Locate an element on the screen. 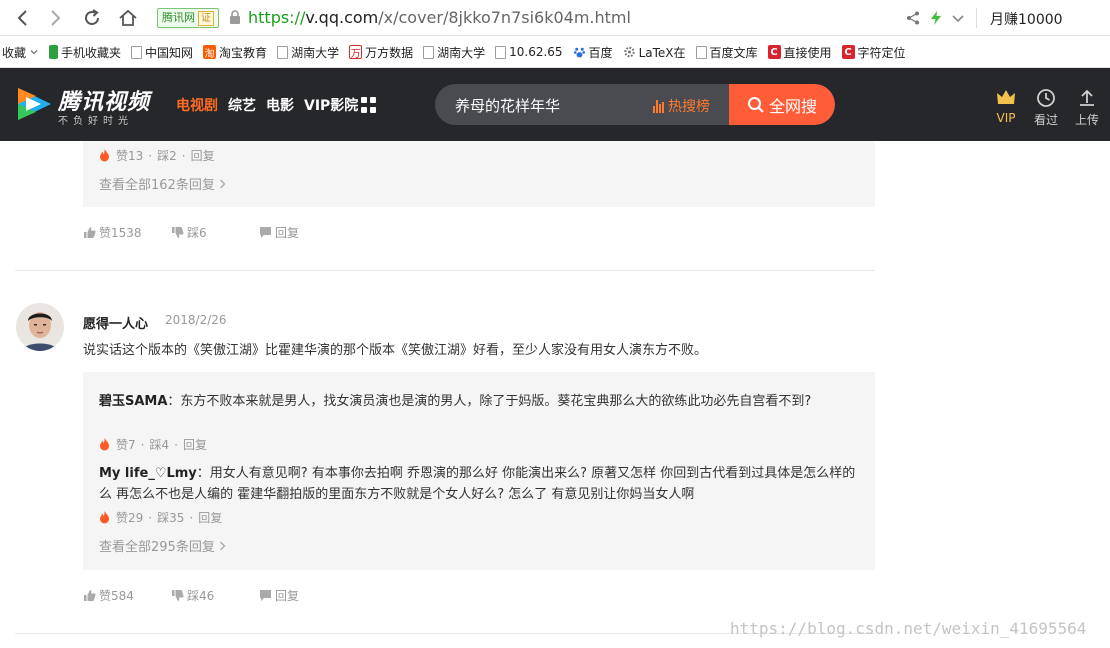  reply-box: 赞13 · 踩2 · 回复 查看全部162条回复 is located at coordinates (479, 174).